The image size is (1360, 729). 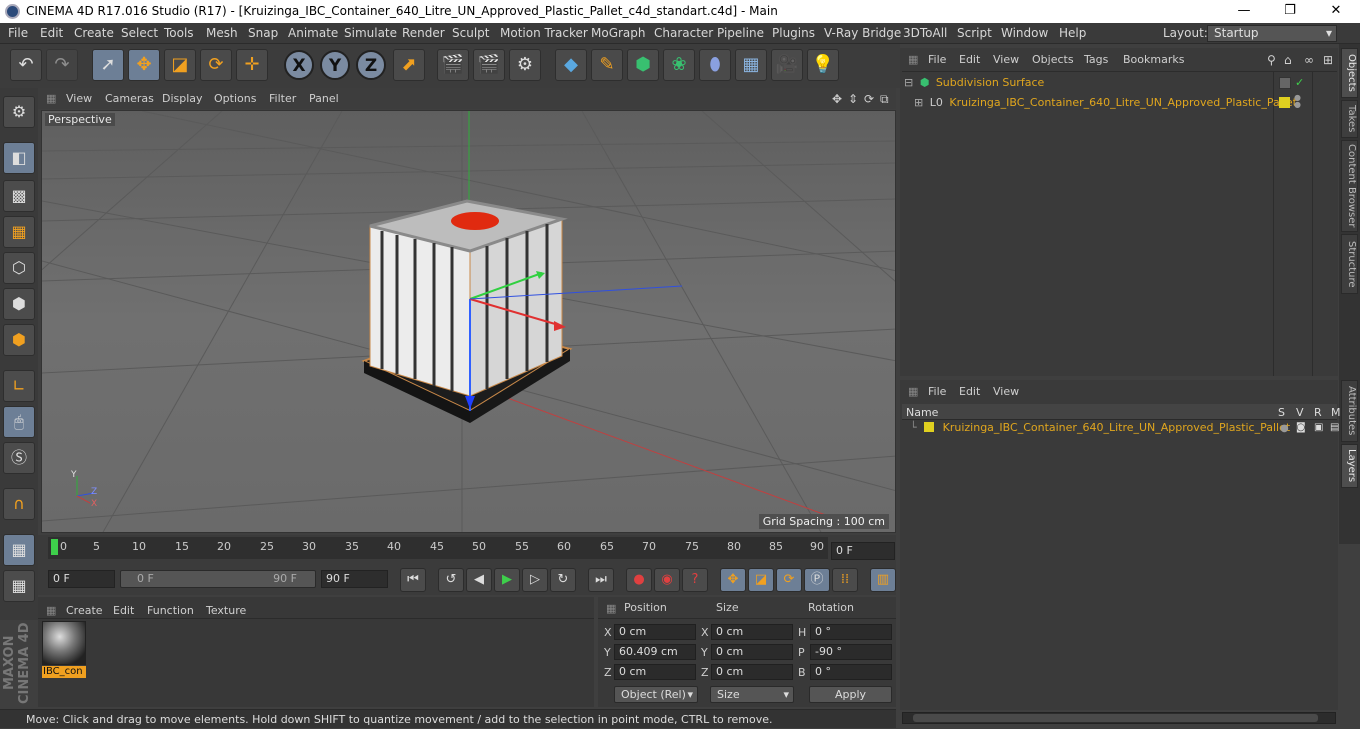 I want to click on make-editable-icon: ⚙, so click(x=19, y=112).